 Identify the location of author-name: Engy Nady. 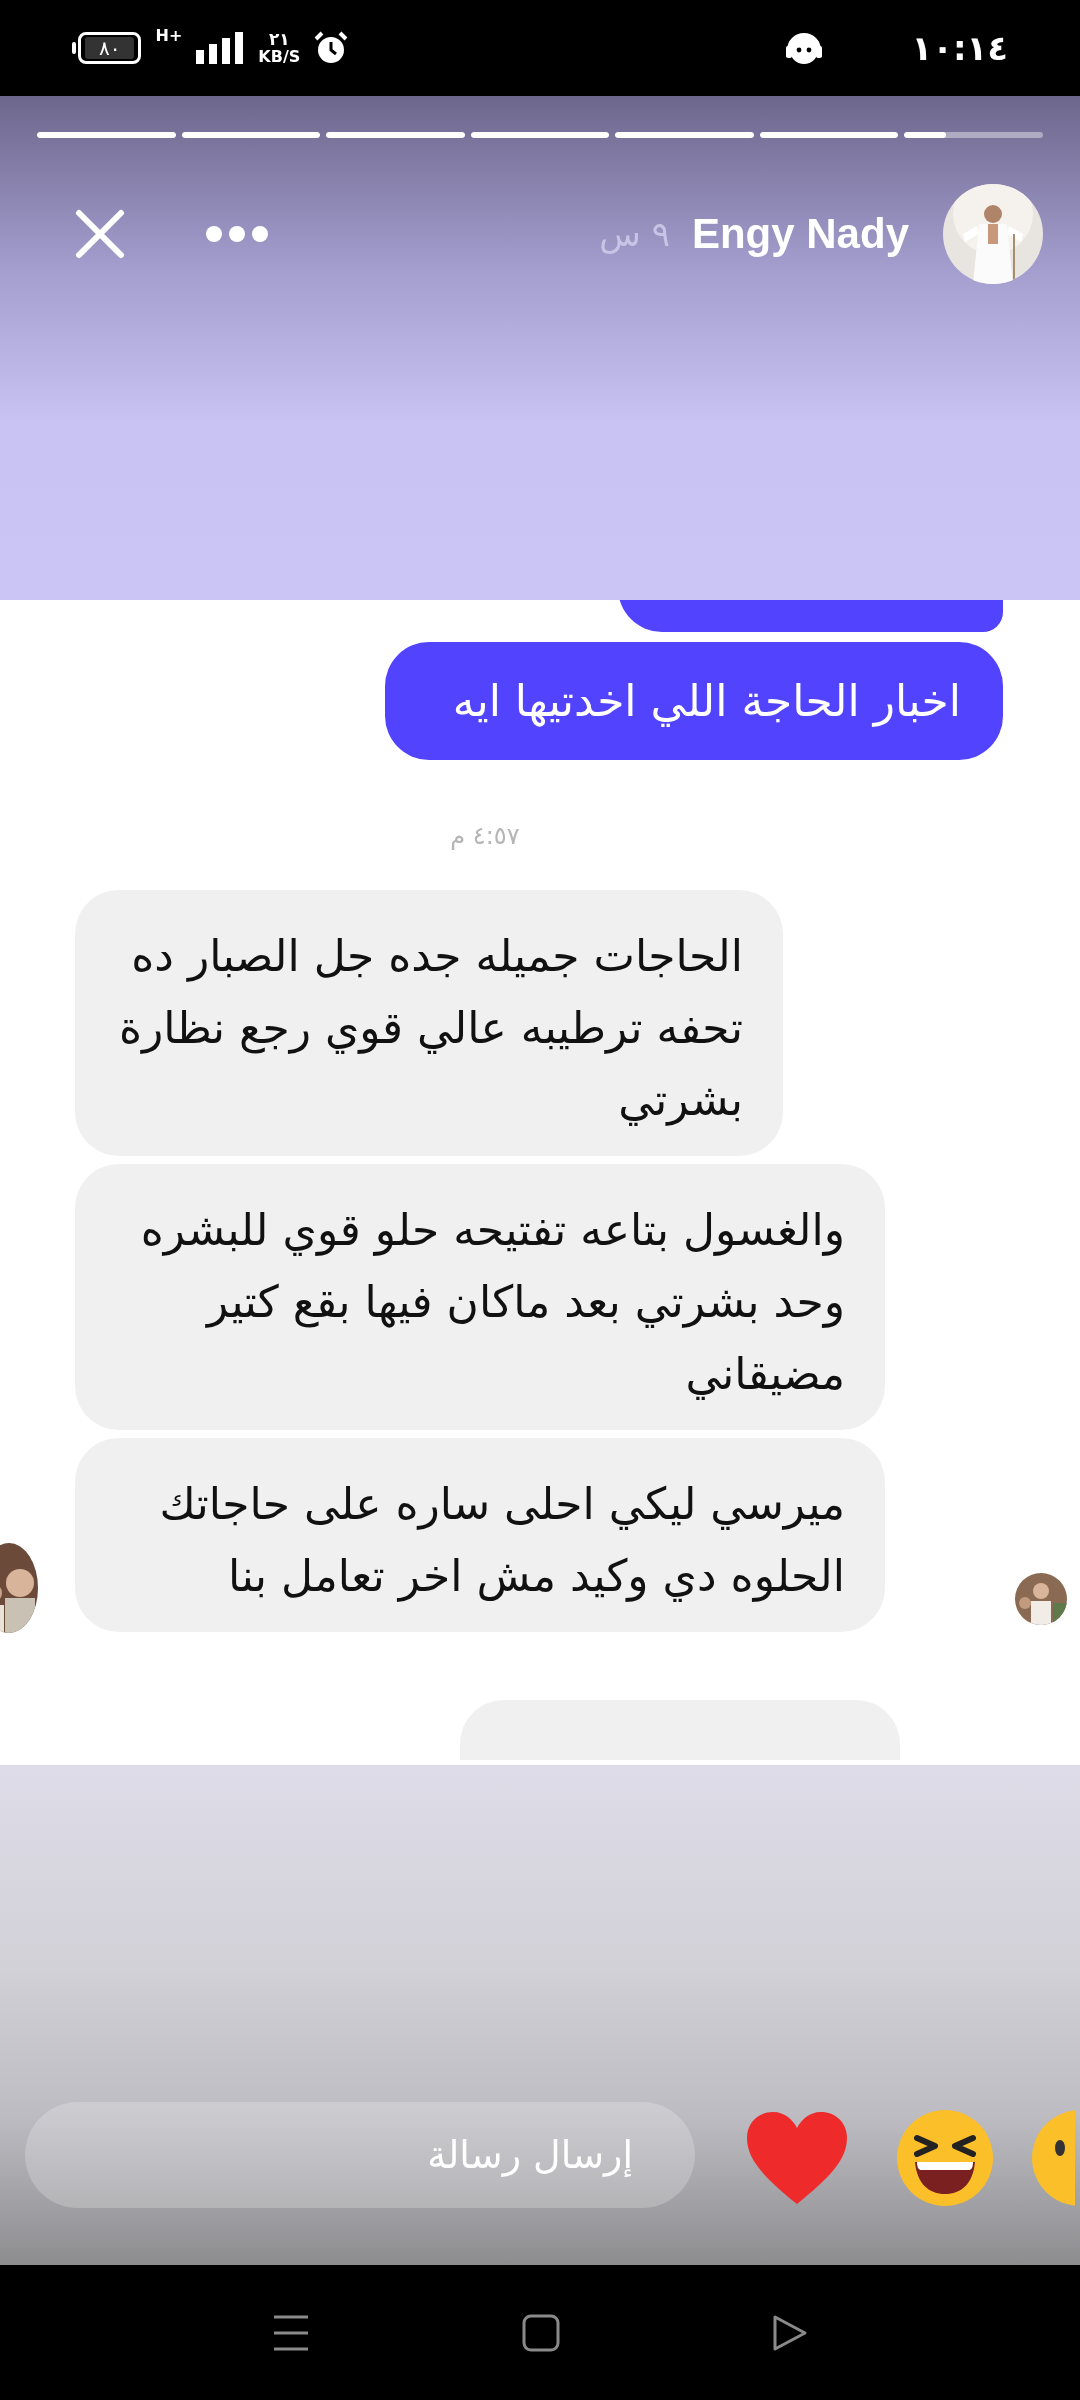
(800, 234).